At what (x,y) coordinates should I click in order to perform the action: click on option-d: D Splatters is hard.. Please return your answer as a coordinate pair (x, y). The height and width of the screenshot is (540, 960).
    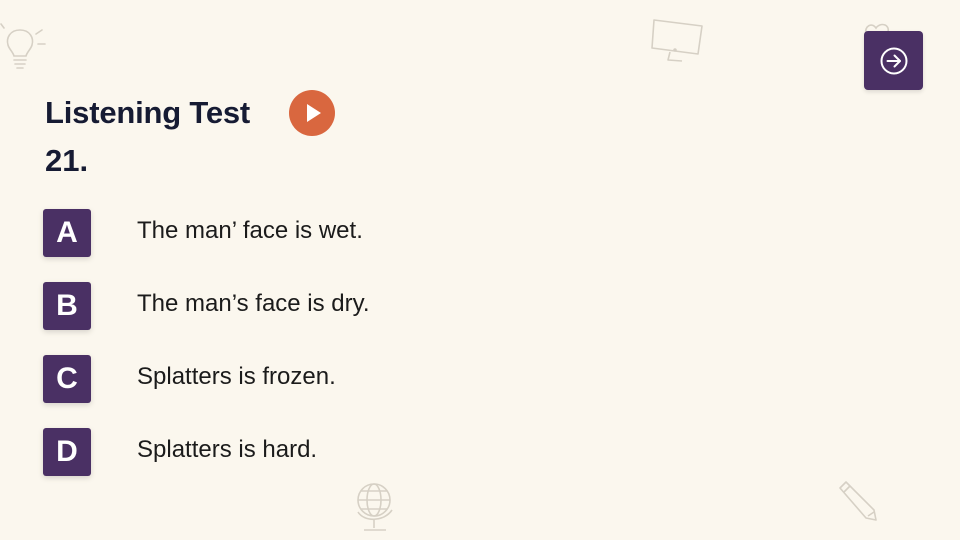
    Looking at the image, I should click on (180, 452).